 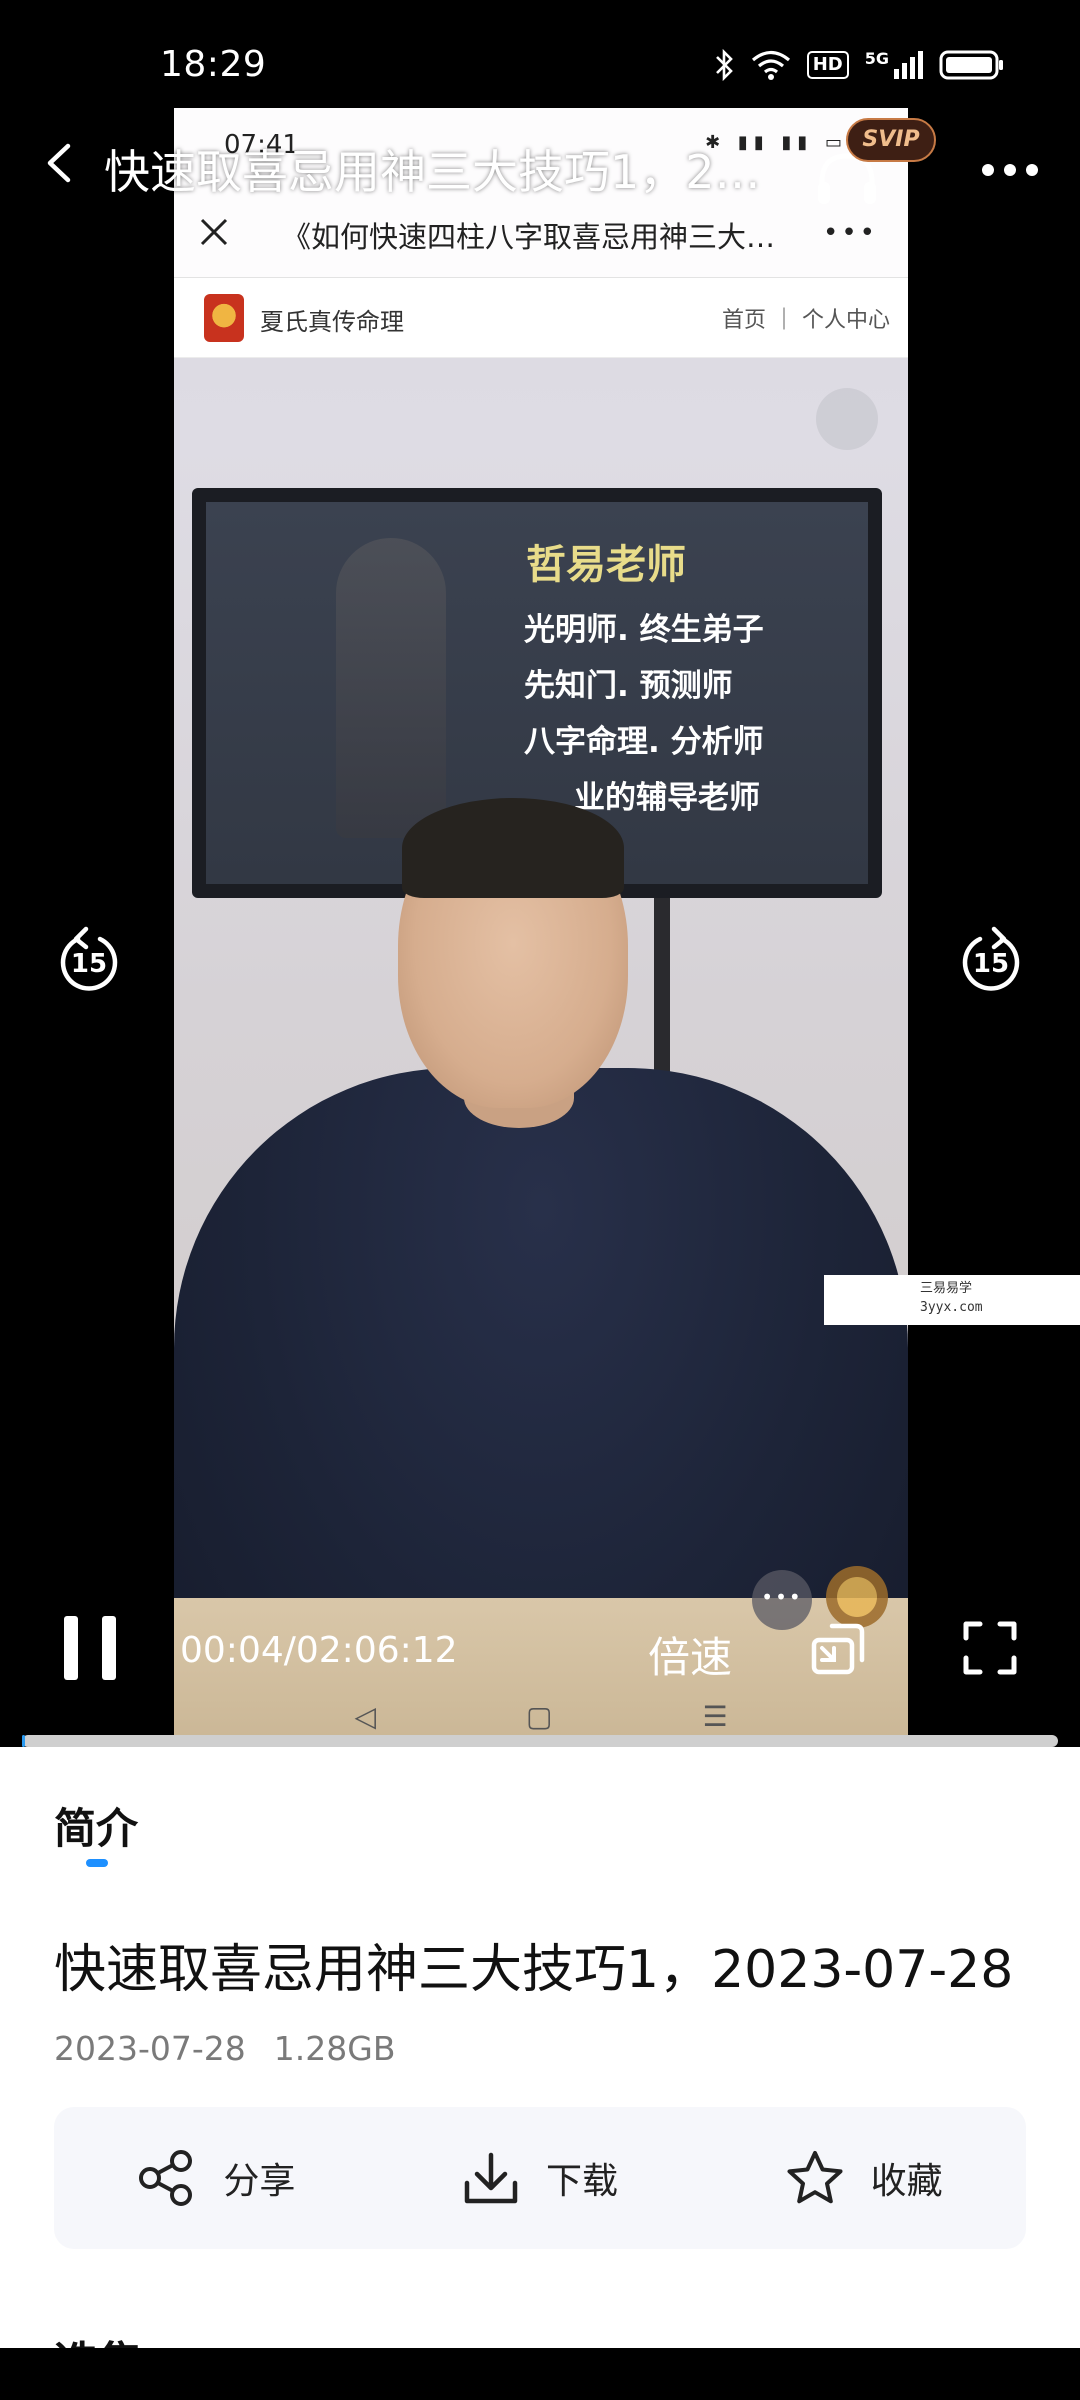 I want to click on monitor-line: 光明师. 终生弟子, so click(x=644, y=630).